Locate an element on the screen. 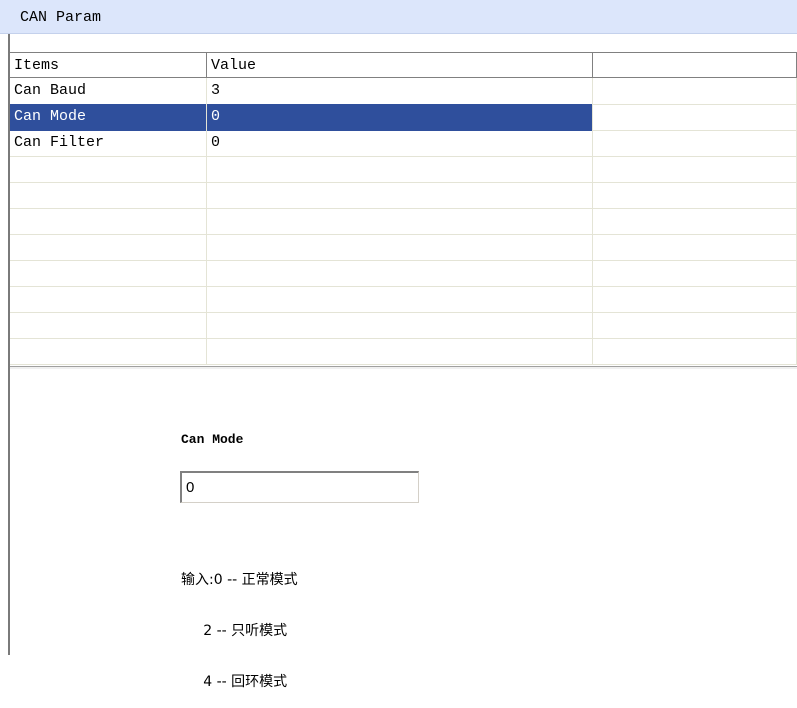  column-header-items: Items is located at coordinates (108, 65).